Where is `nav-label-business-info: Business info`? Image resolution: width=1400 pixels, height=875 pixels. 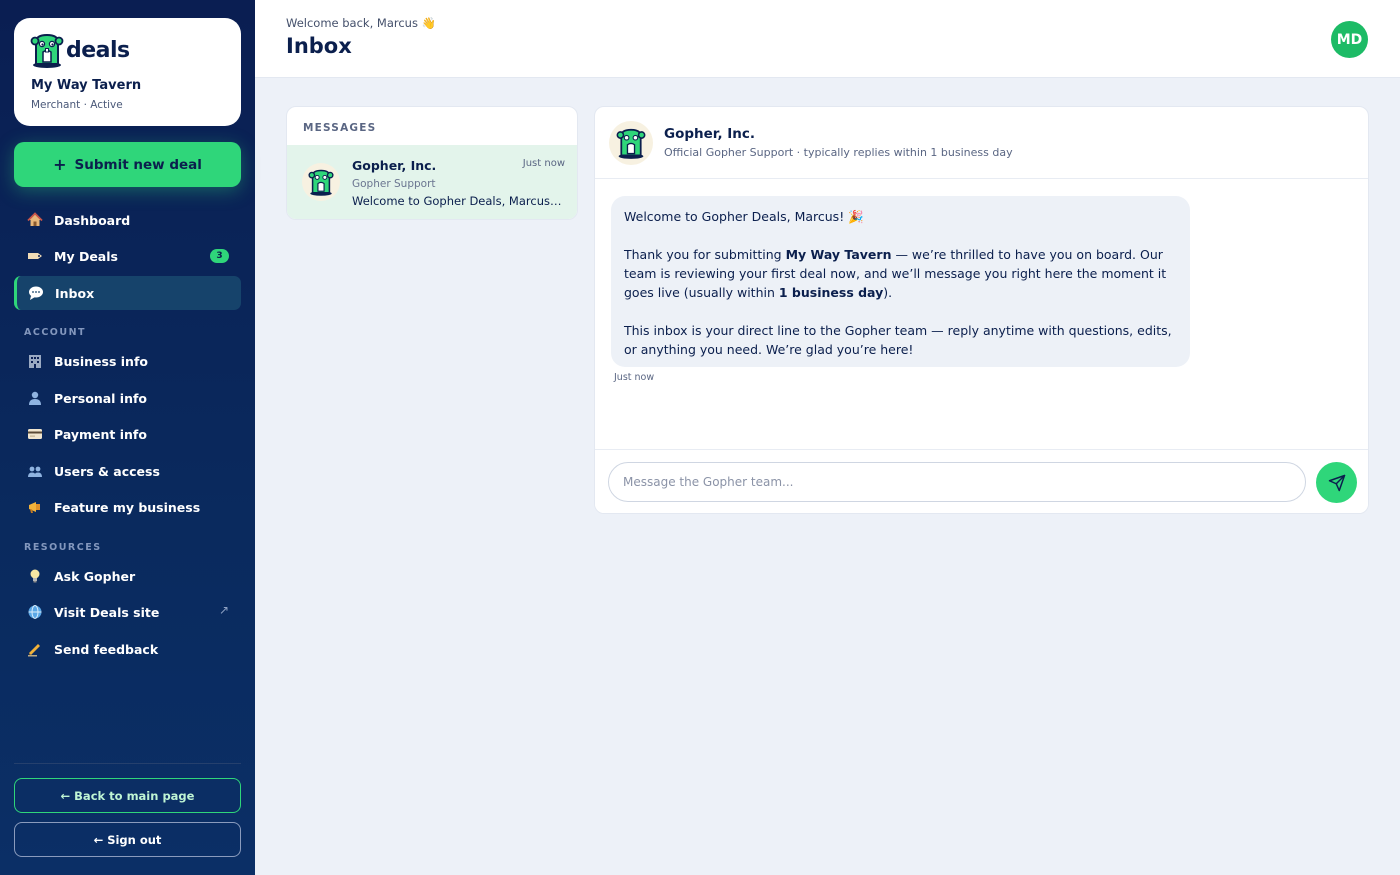 nav-label-business-info: Business info is located at coordinates (101, 361).